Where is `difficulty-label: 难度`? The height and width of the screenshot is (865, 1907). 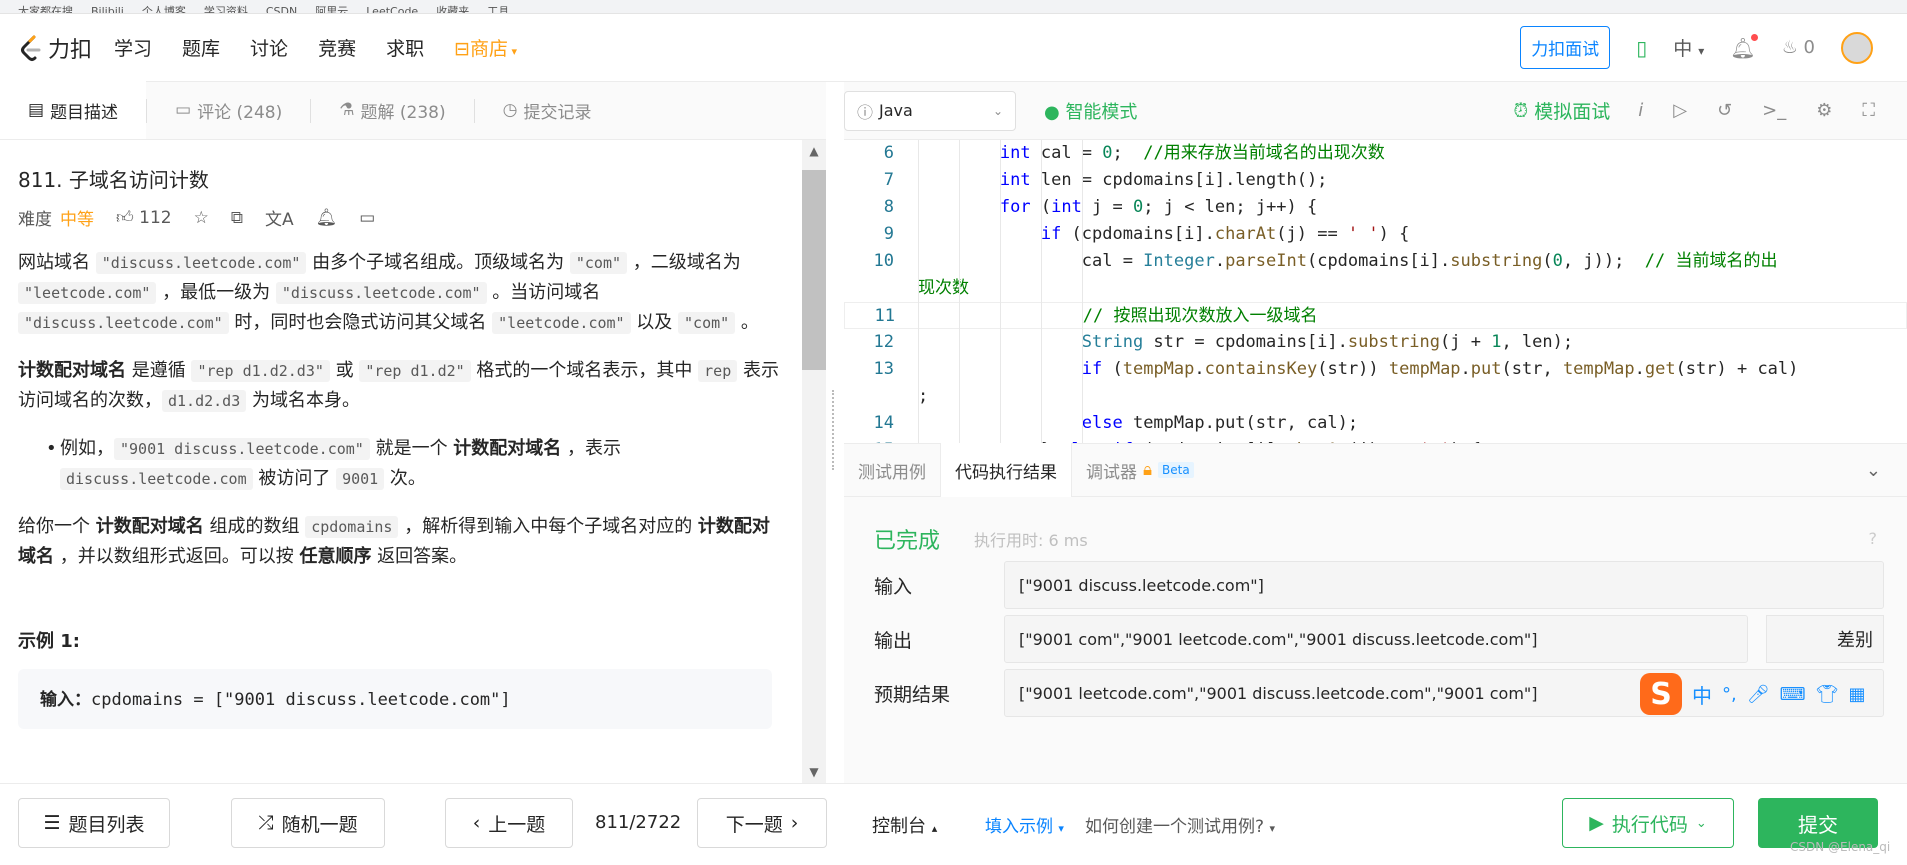 difficulty-label: 难度 is located at coordinates (35, 220).